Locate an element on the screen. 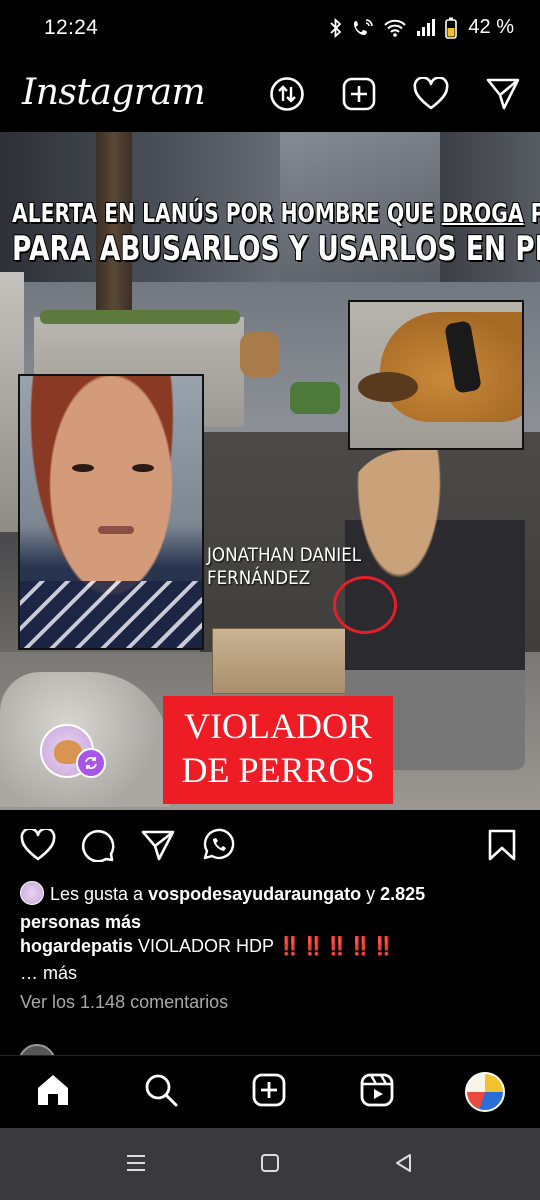  direct-messages-button is located at coordinates (503, 96).